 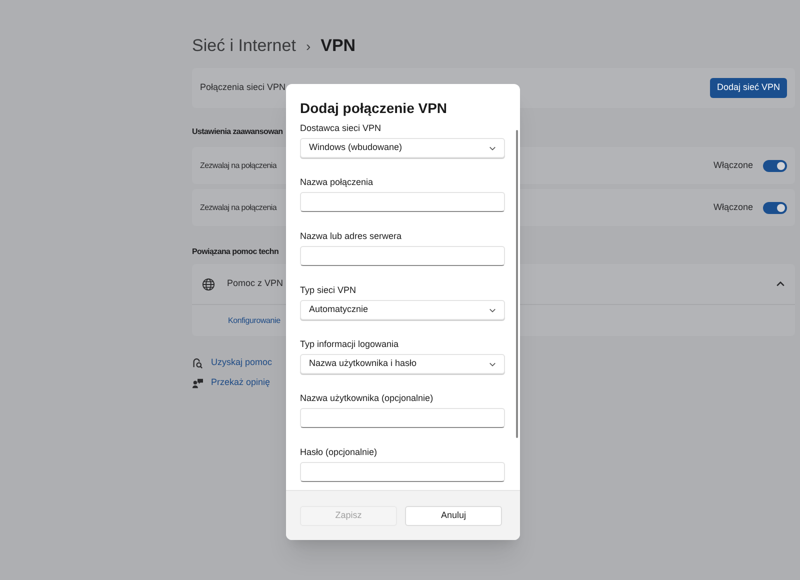 I want to click on dialog-button: Anuluj, so click(x=453, y=516).